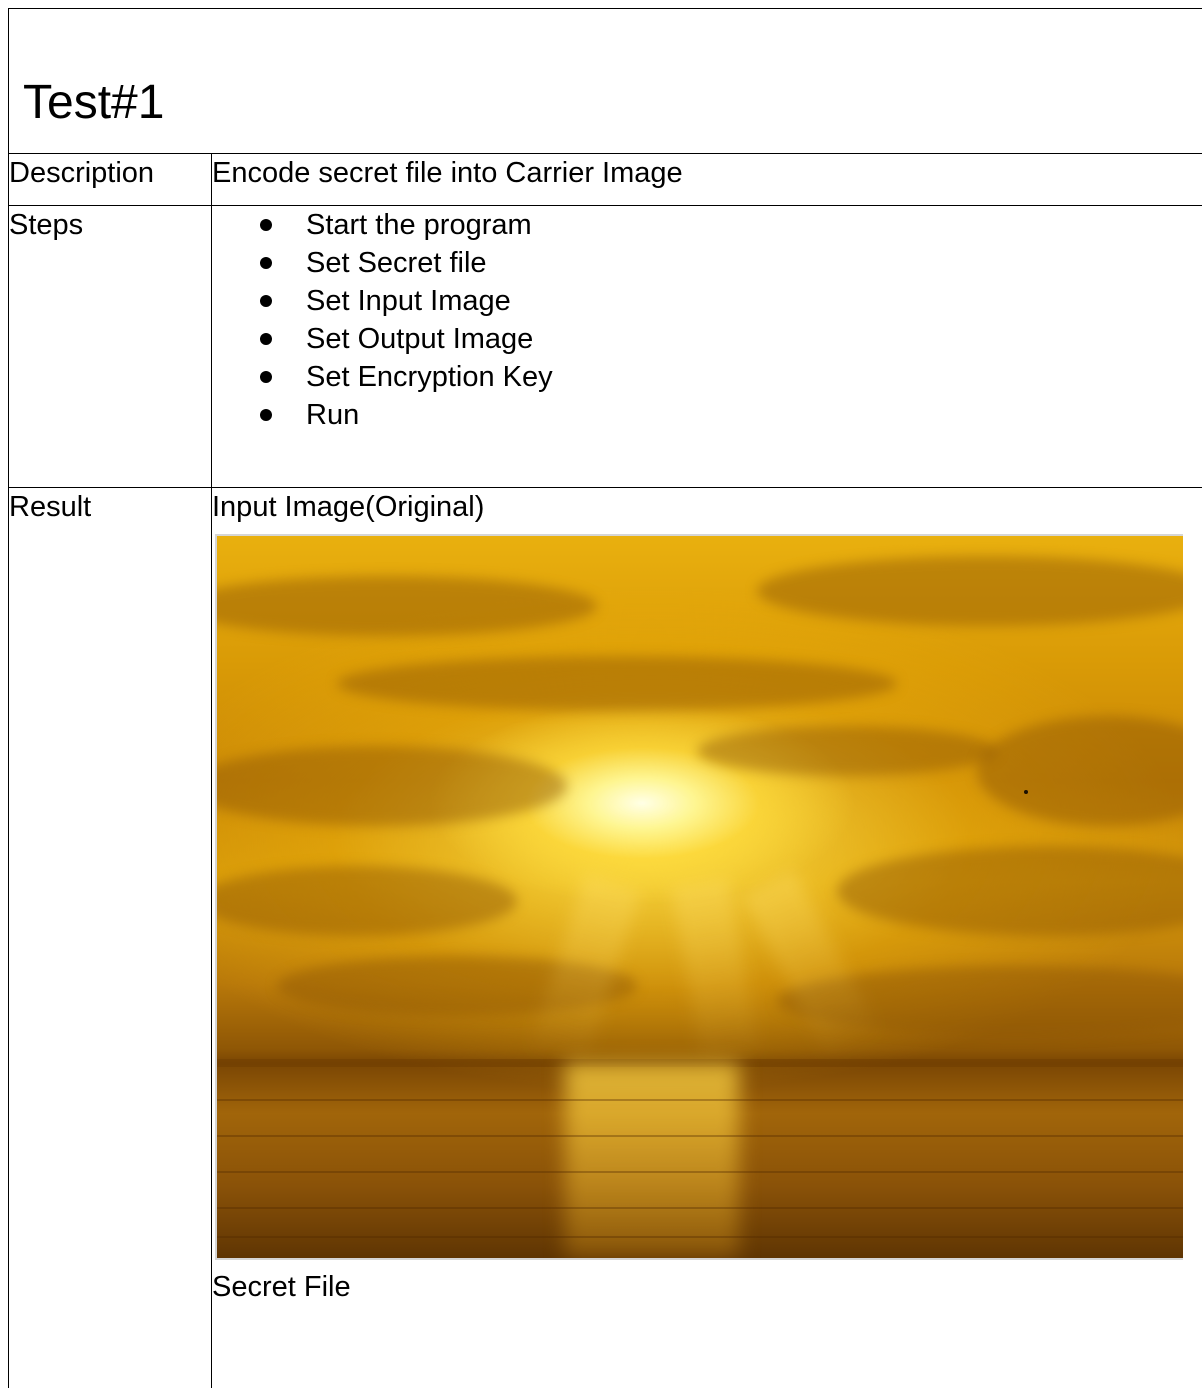 The width and height of the screenshot is (1202, 1388). I want to click on step-text: Set Encryption Key, so click(429, 377).